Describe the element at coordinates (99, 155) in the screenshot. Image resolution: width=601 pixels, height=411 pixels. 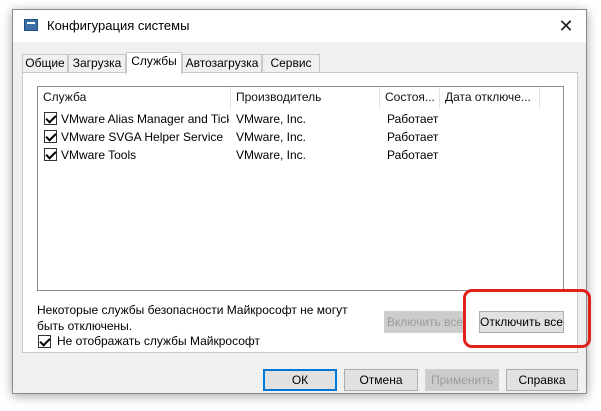
I see `service-name: VMware Tools` at that location.